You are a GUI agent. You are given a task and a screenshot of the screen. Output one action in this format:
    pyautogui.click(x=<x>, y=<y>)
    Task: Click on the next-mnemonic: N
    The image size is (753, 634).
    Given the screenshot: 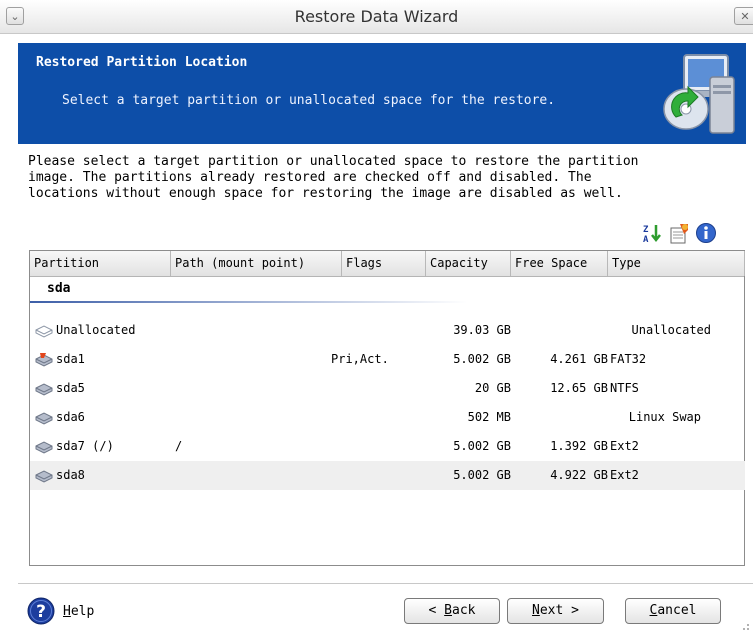 What is the action you would take?
    pyautogui.click(x=536, y=610)
    